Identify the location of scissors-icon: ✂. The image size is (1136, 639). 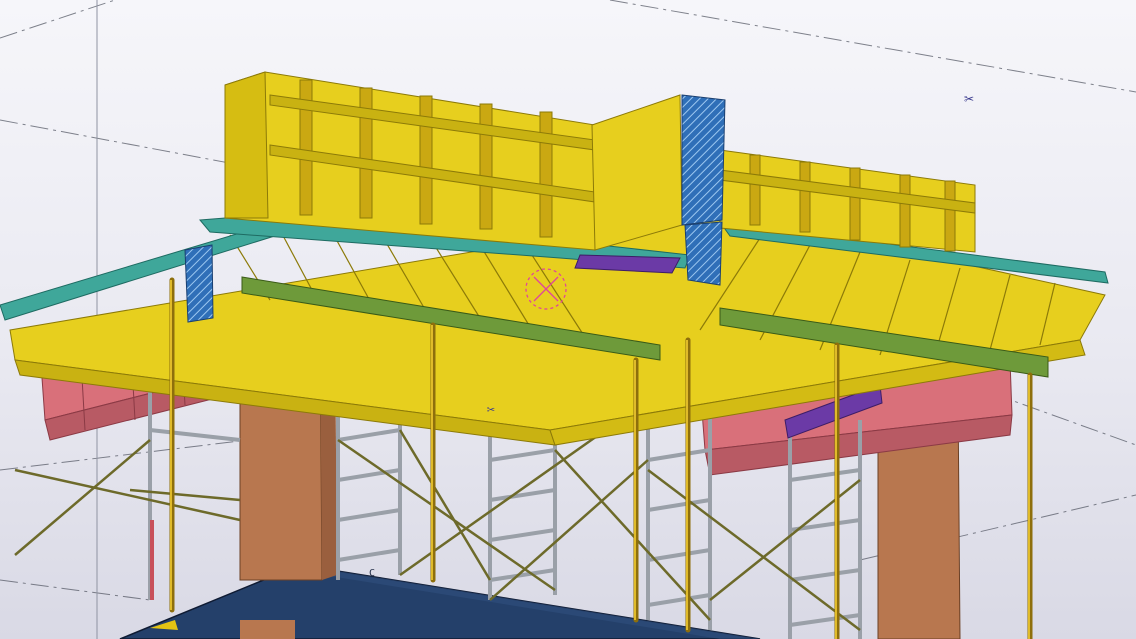
(969, 99).